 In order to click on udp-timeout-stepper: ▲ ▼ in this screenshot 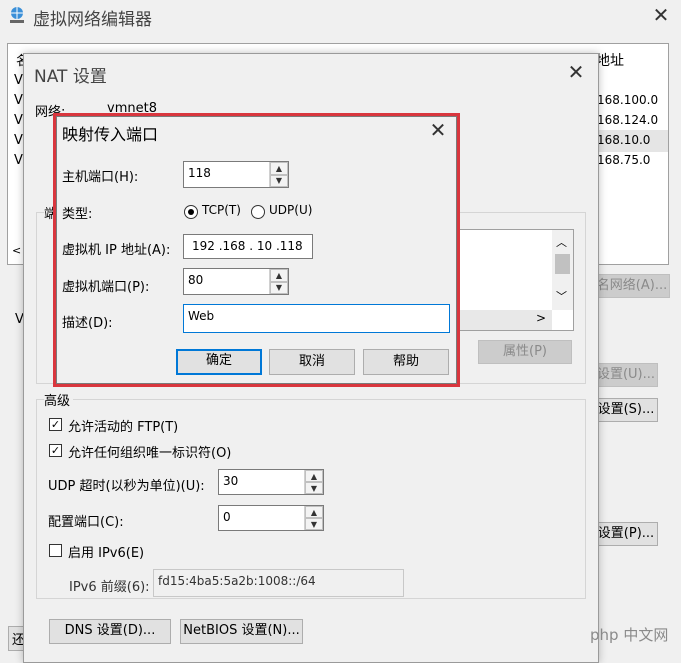, I will do `click(313, 482)`.